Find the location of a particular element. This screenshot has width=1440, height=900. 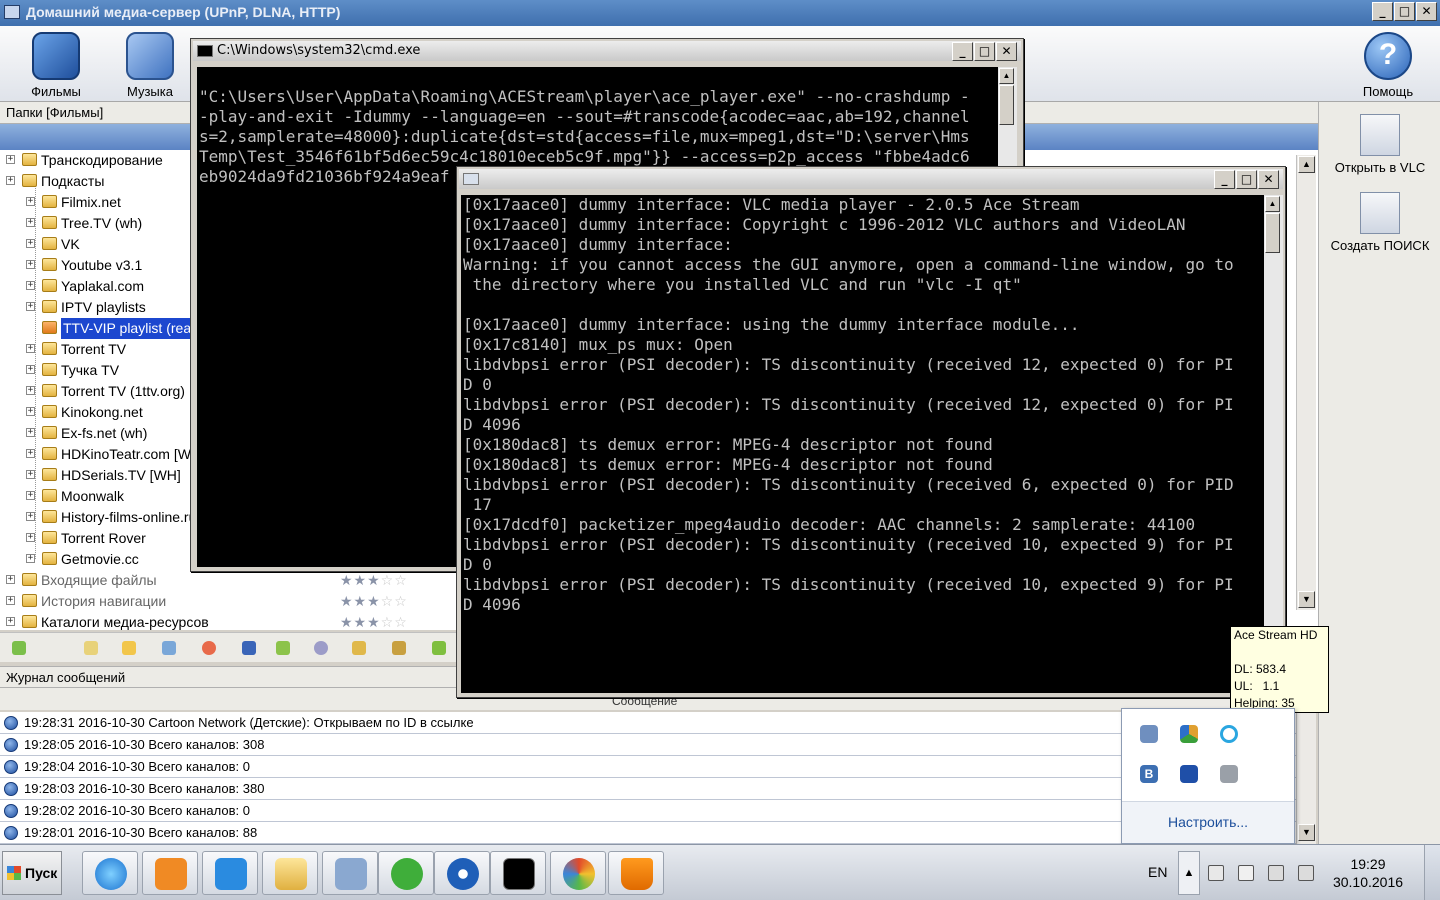

network-signal-icon is located at coordinates (1276, 873).